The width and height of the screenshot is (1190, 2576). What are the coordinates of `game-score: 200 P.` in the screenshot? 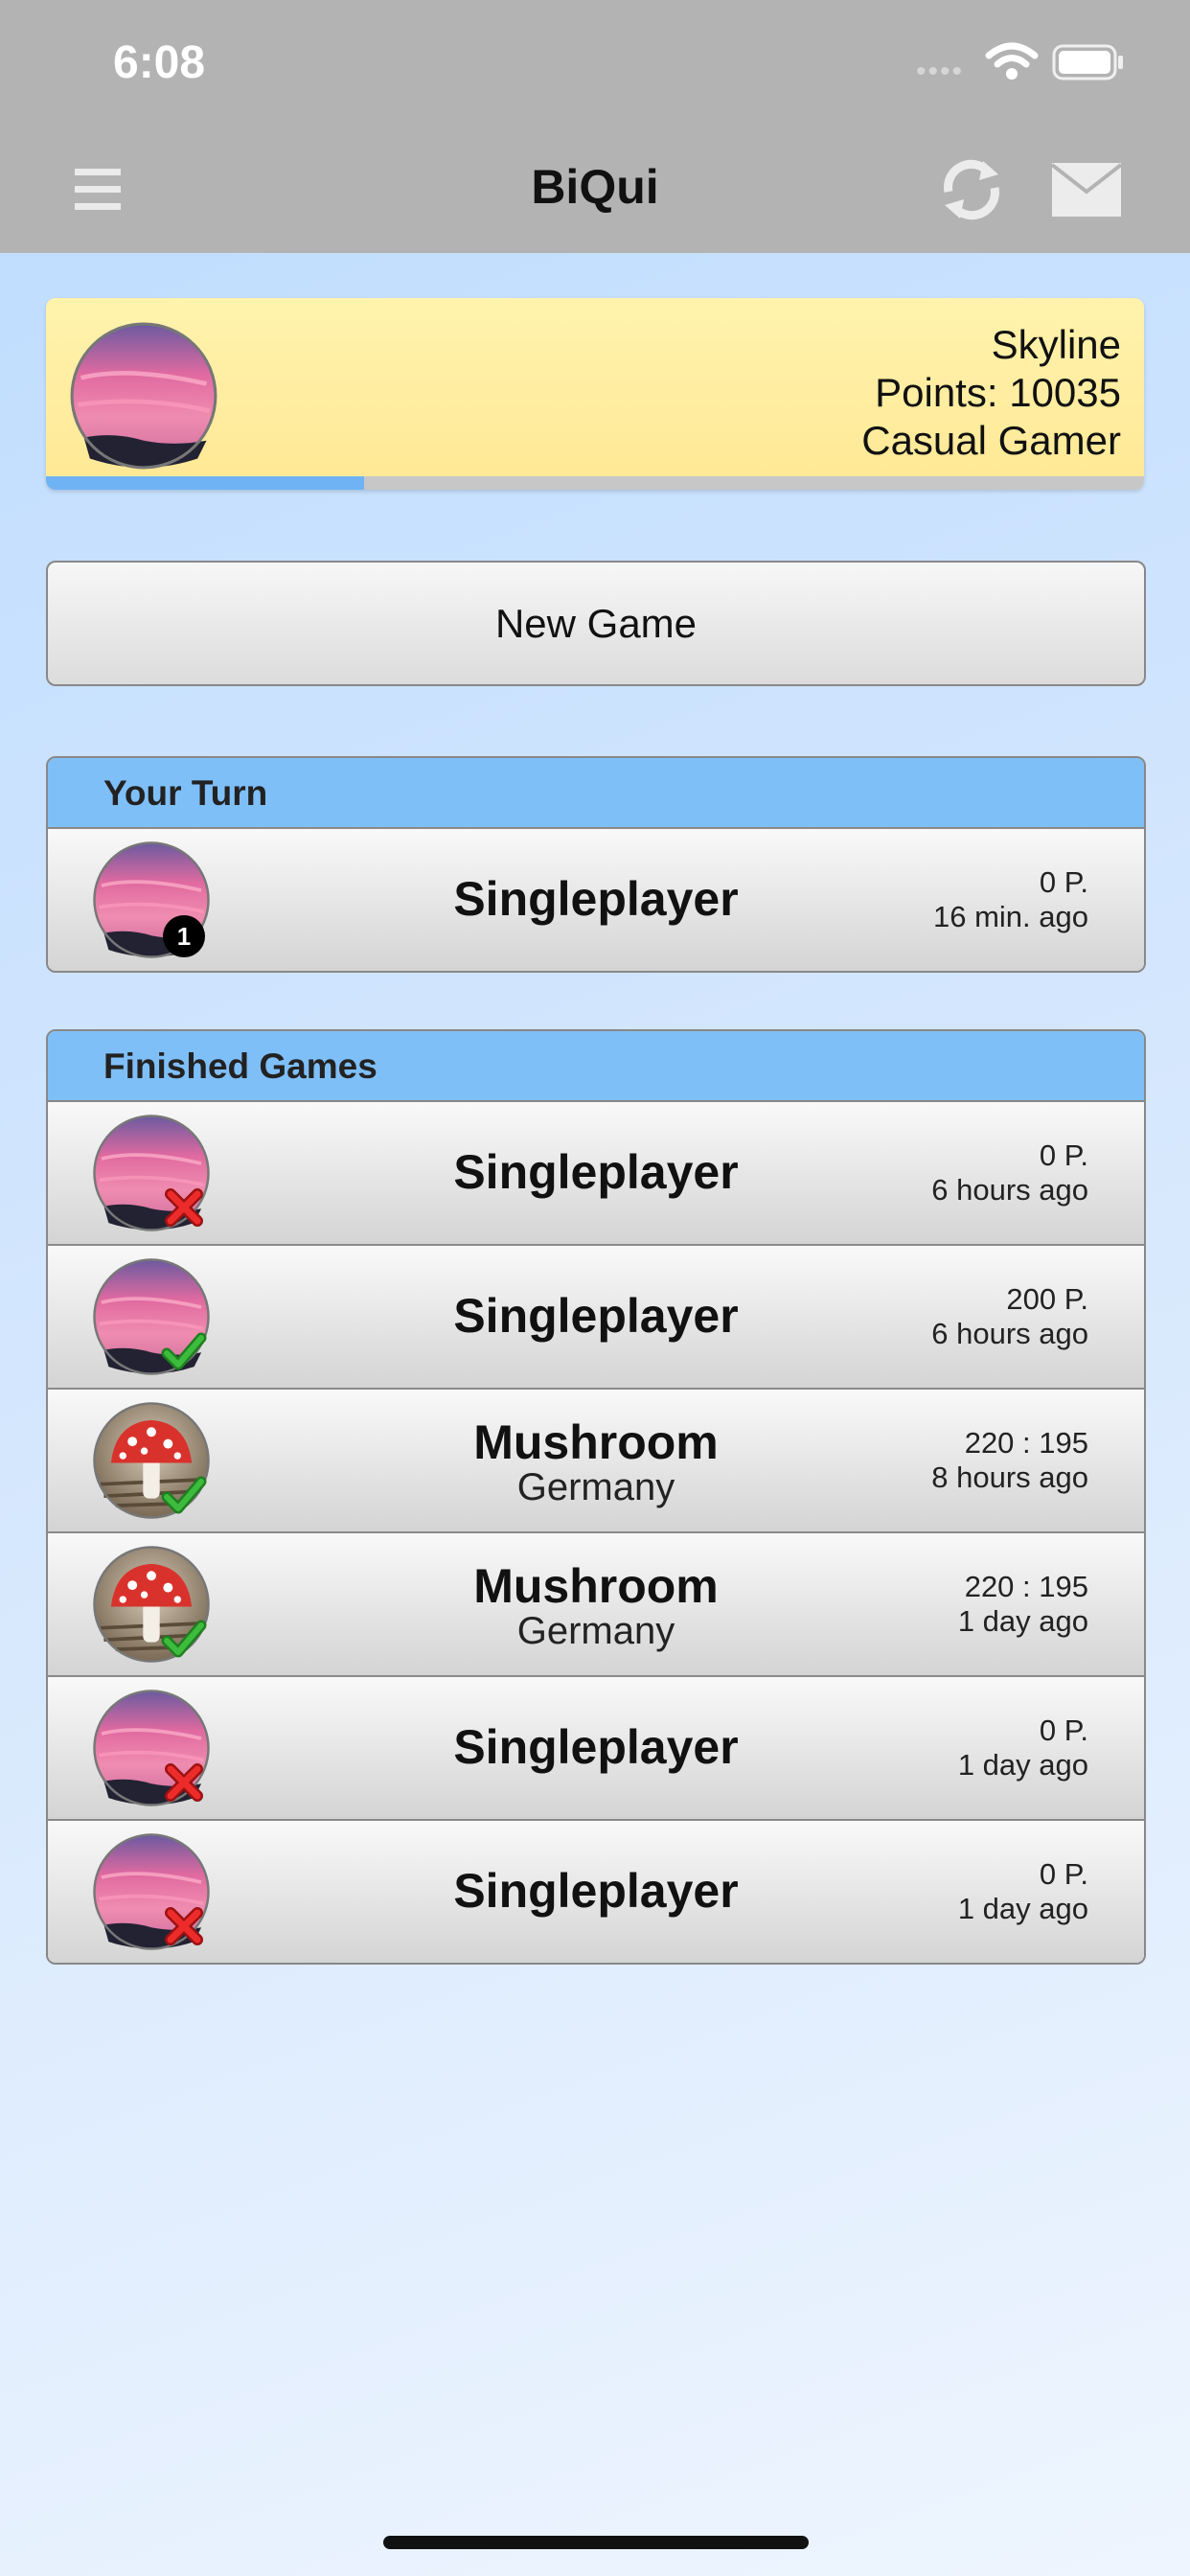 It's located at (1047, 1299).